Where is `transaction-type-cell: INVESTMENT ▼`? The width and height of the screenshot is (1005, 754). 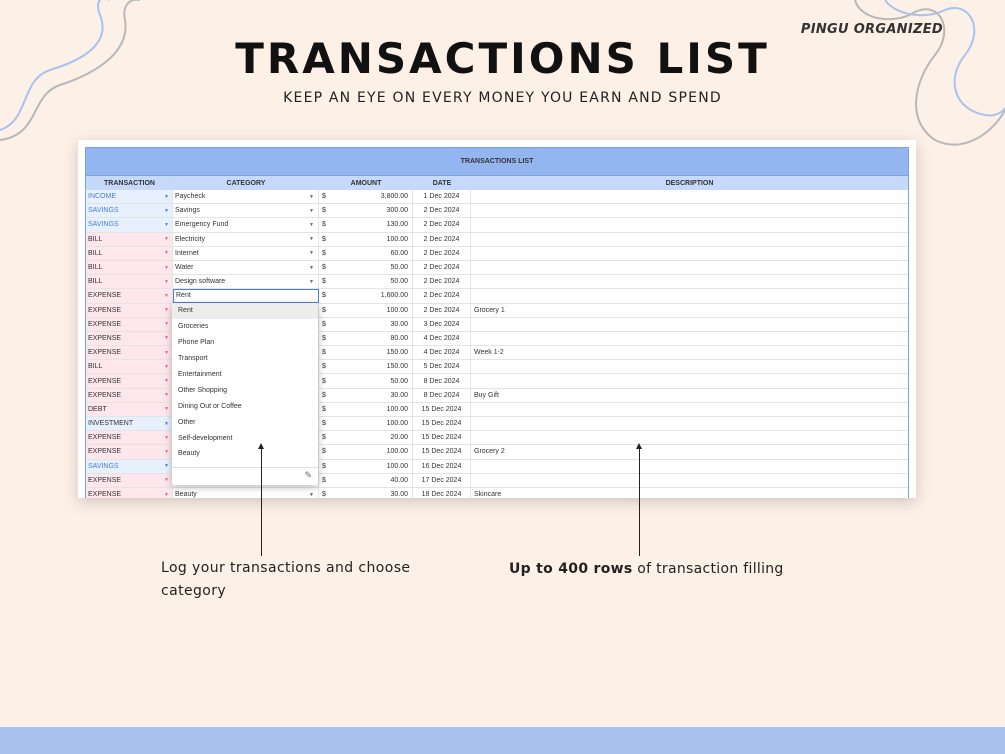 transaction-type-cell: INVESTMENT ▼ is located at coordinates (129, 424).